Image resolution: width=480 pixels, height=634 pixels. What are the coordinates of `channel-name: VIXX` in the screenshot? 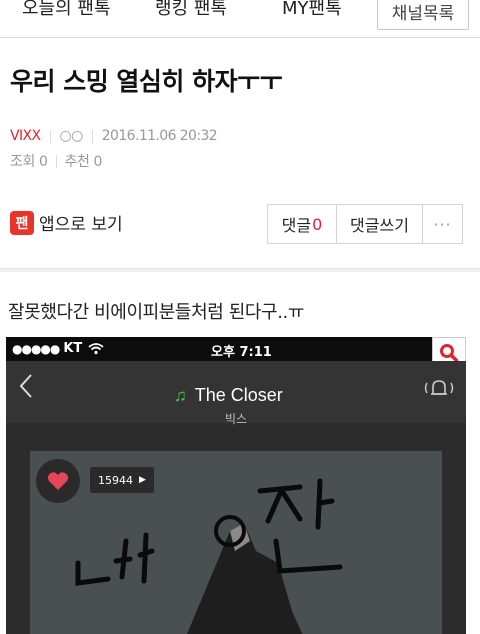 It's located at (25, 136).